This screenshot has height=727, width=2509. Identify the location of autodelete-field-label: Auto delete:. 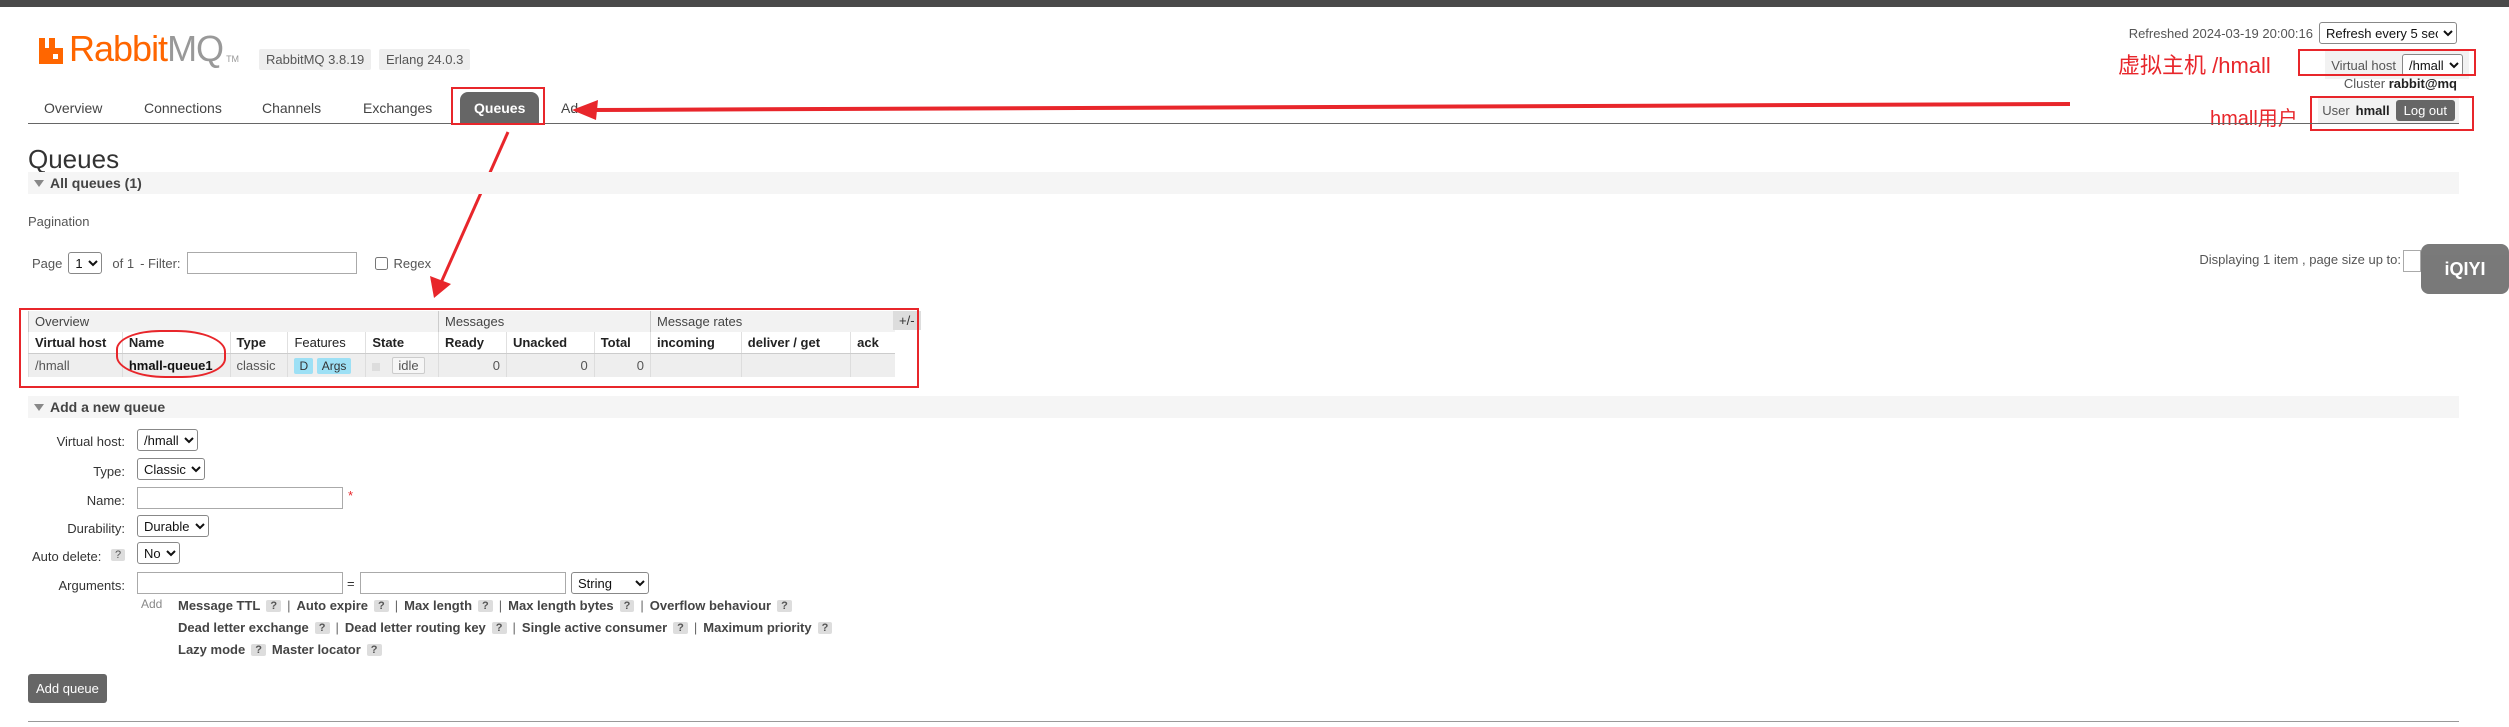
(67, 556).